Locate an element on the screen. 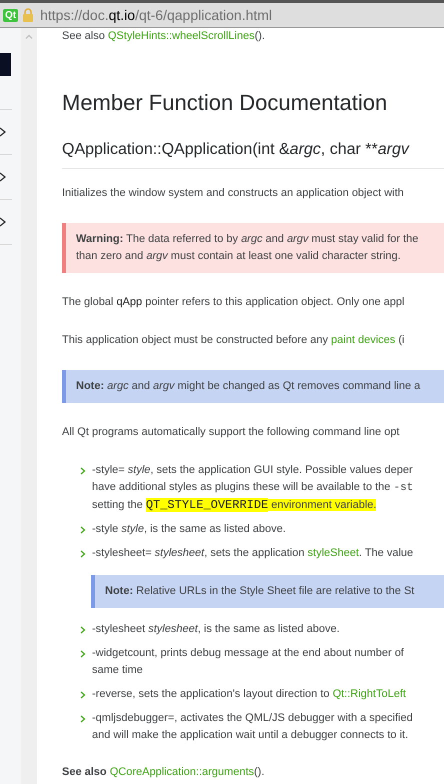 This screenshot has height=784, width=444. site-badge: Qt is located at coordinates (10, 15).